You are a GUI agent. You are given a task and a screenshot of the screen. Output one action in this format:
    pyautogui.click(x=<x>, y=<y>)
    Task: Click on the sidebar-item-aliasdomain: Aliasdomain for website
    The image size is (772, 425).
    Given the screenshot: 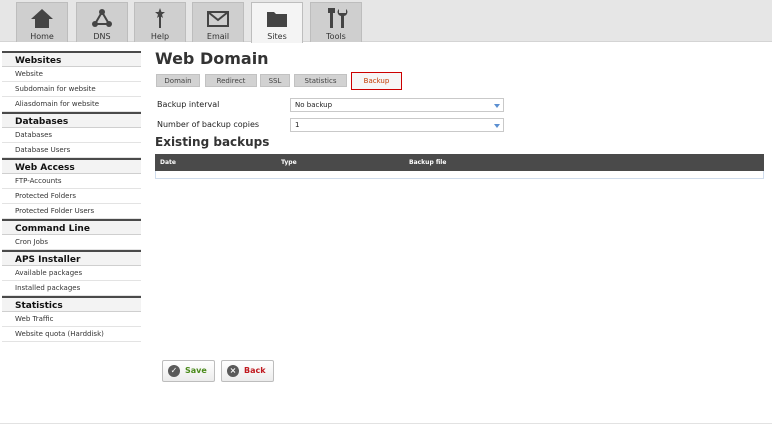 What is the action you would take?
    pyautogui.click(x=71, y=104)
    